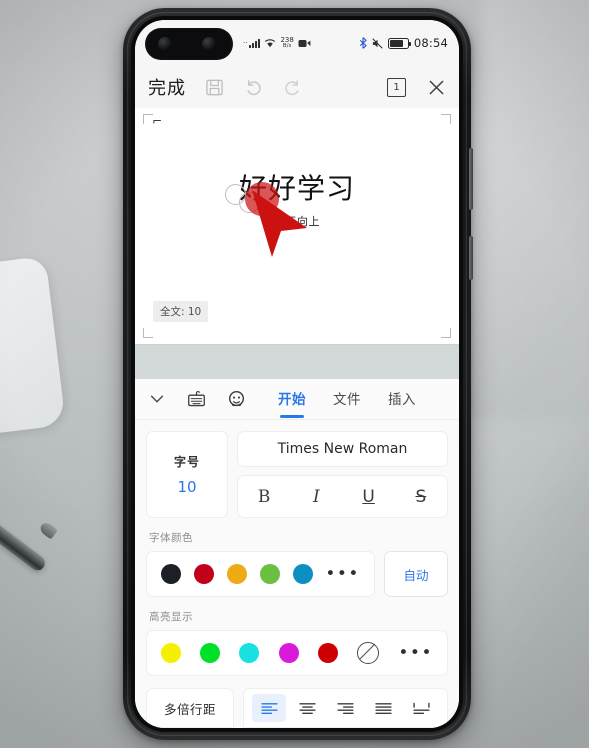 The height and width of the screenshot is (748, 589). Describe the element at coordinates (214, 87) in the screenshot. I see `save-icon` at that location.